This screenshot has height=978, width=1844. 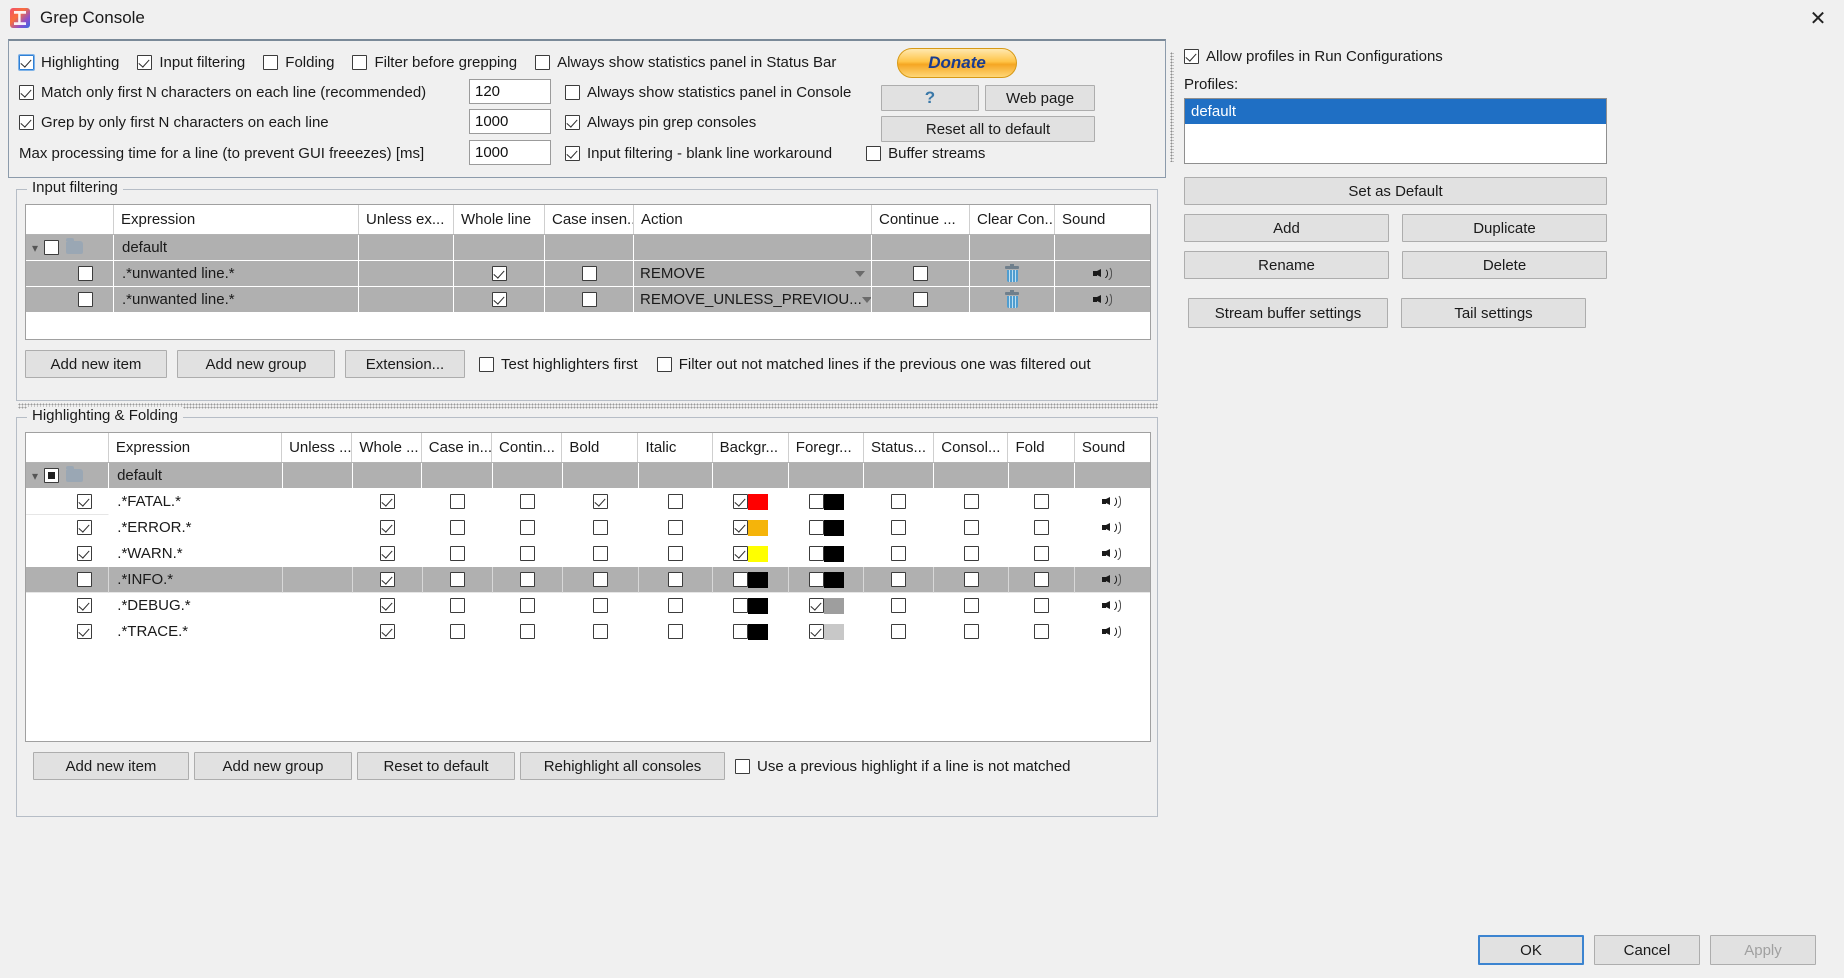 I want to click on action-combobox: REMOVE, so click(x=754, y=273).